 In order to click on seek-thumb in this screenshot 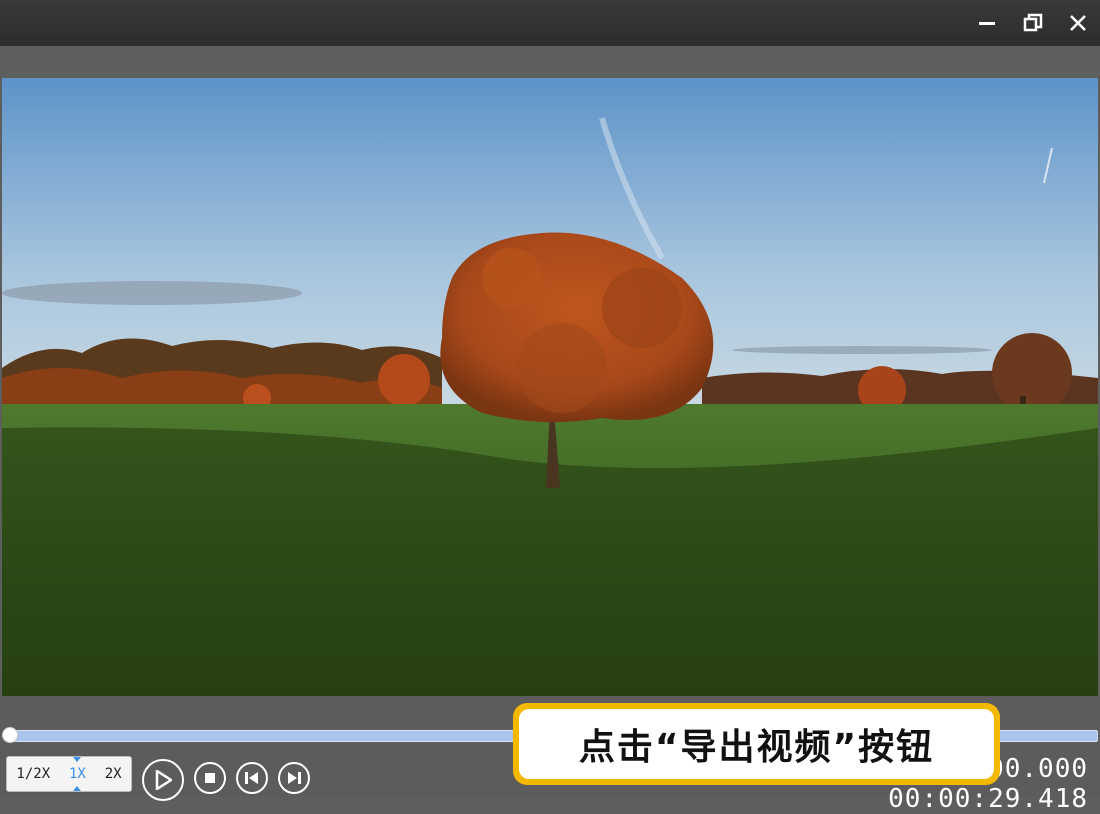, I will do `click(10, 735)`.